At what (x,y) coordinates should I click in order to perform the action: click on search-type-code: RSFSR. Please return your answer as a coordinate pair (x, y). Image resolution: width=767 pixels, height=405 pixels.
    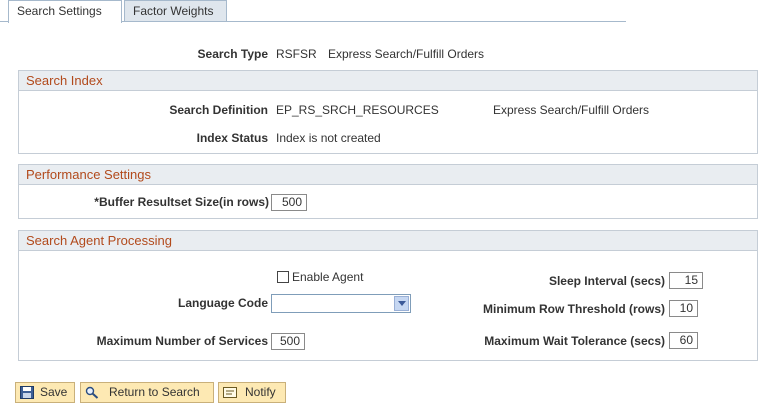
    Looking at the image, I should click on (296, 54).